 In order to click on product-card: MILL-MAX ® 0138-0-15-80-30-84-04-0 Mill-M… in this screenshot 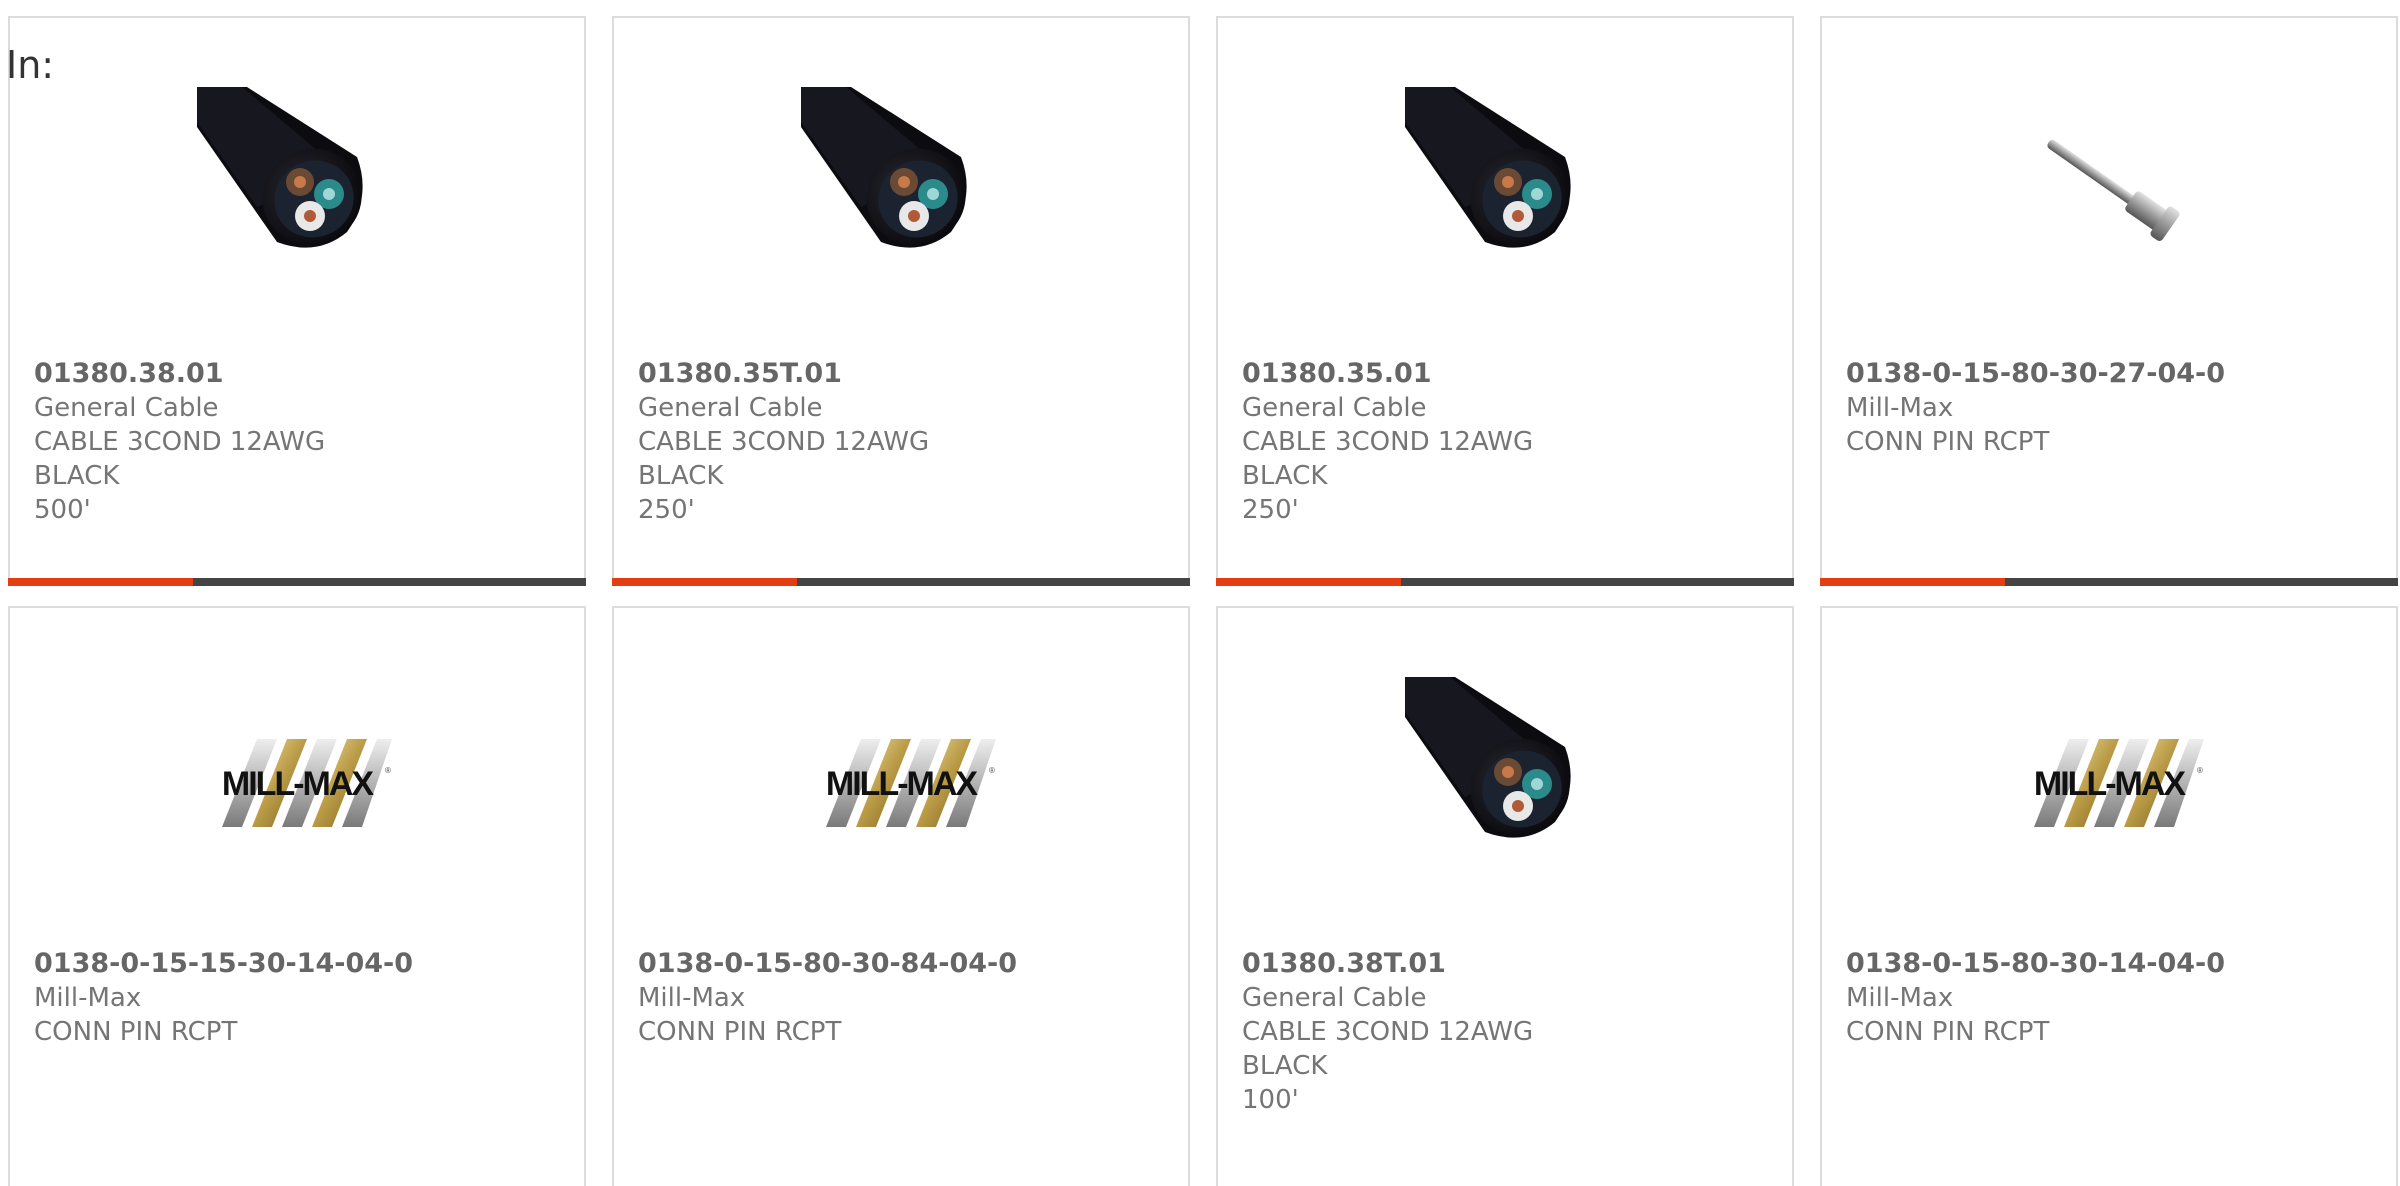, I will do `click(901, 896)`.